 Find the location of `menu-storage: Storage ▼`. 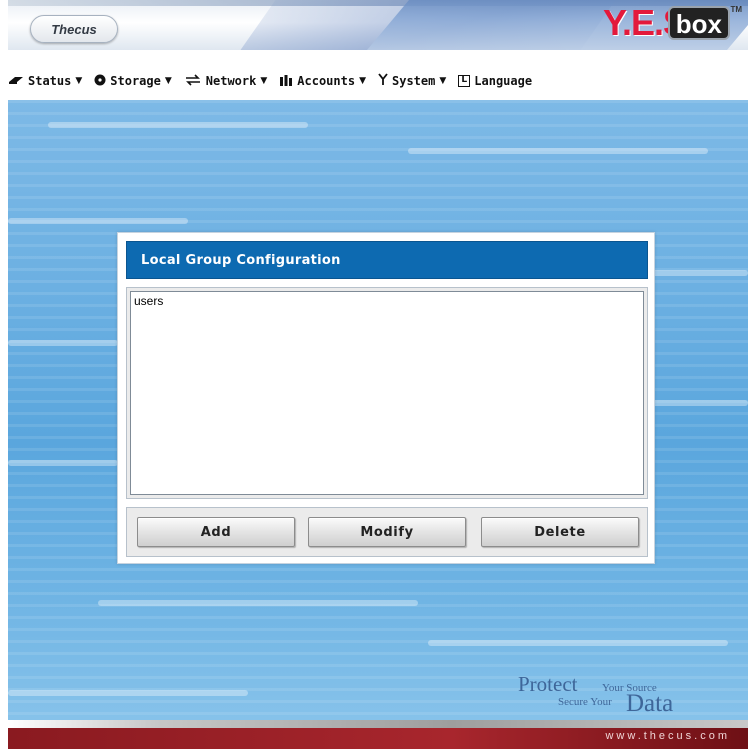

menu-storage: Storage ▼ is located at coordinates (133, 81).